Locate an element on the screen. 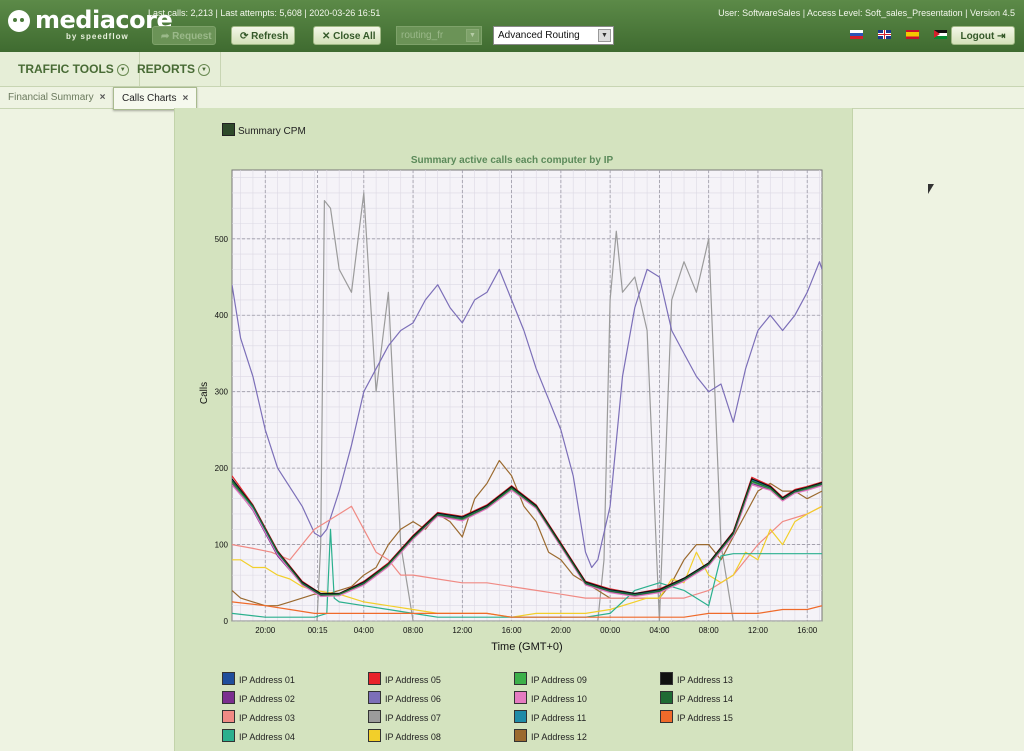 The width and height of the screenshot is (1024, 751). legend-item: IP Address 12 is located at coordinates (550, 735).